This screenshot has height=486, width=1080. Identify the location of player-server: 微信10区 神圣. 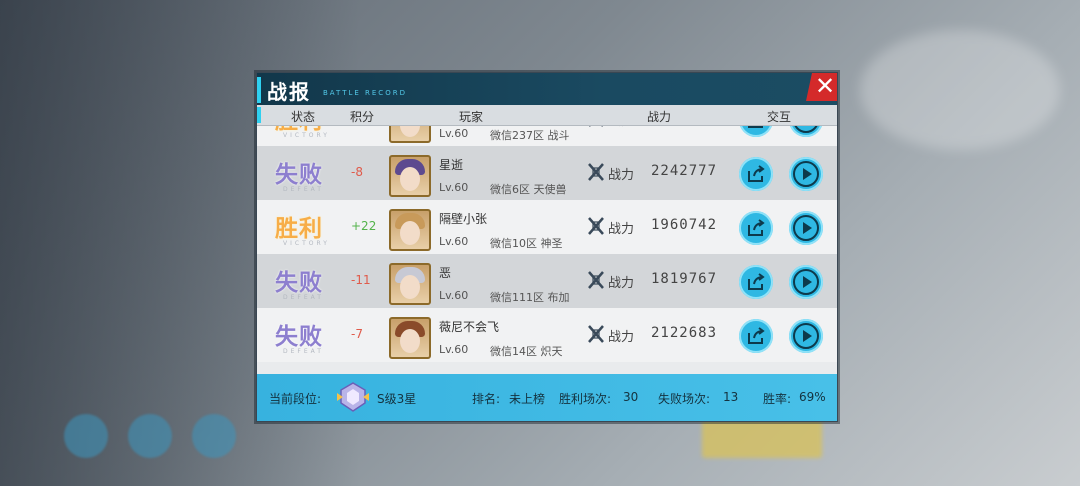
(526, 243).